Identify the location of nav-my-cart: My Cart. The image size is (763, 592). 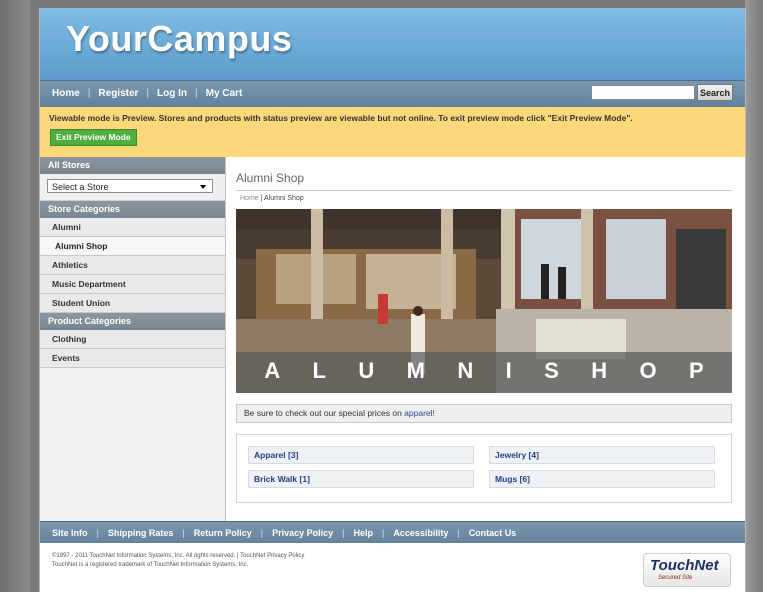
(224, 93).